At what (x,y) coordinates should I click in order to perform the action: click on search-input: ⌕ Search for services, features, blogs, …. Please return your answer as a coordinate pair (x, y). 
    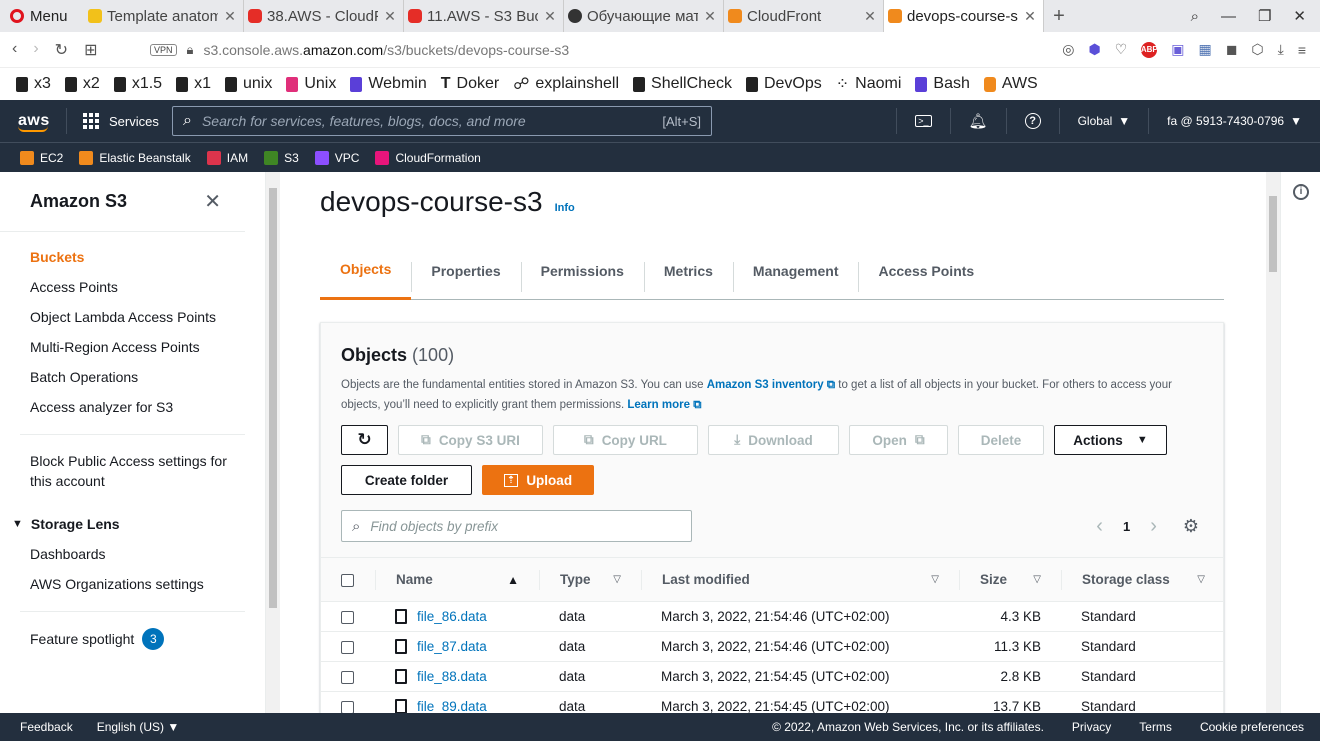
    Looking at the image, I should click on (442, 121).